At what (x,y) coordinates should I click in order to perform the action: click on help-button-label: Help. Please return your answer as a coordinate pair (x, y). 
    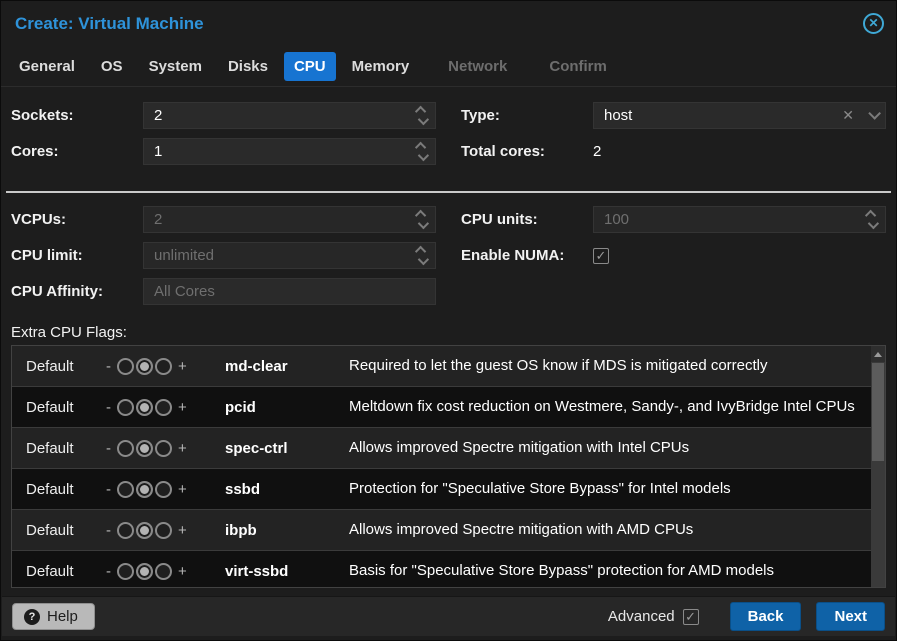
    Looking at the image, I should click on (62, 616).